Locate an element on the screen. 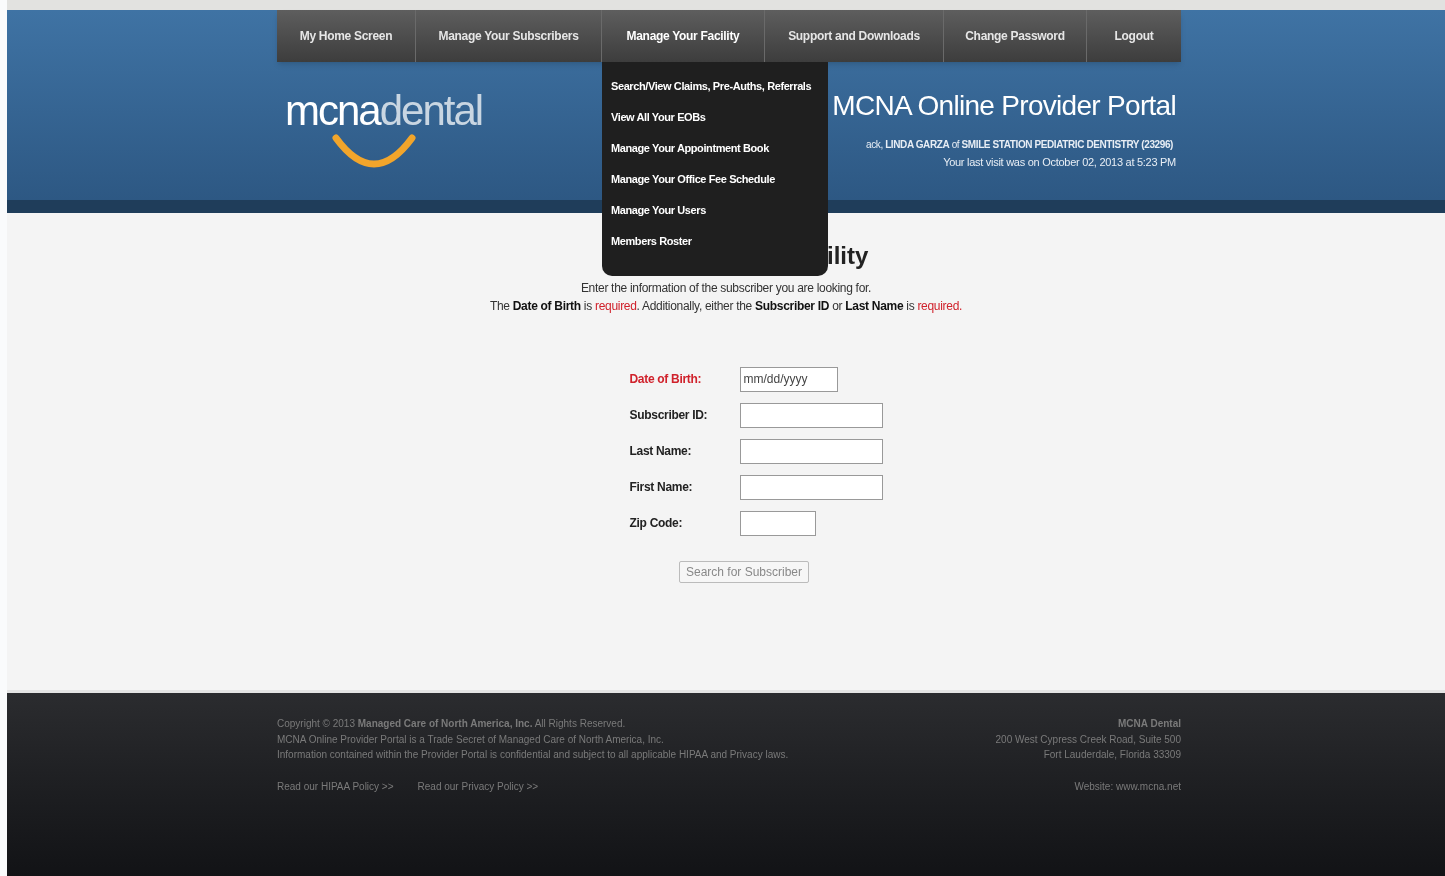 Image resolution: width=1445 pixels, height=876 pixels. website-text: Website: www.mcna.net is located at coordinates (1127, 786).